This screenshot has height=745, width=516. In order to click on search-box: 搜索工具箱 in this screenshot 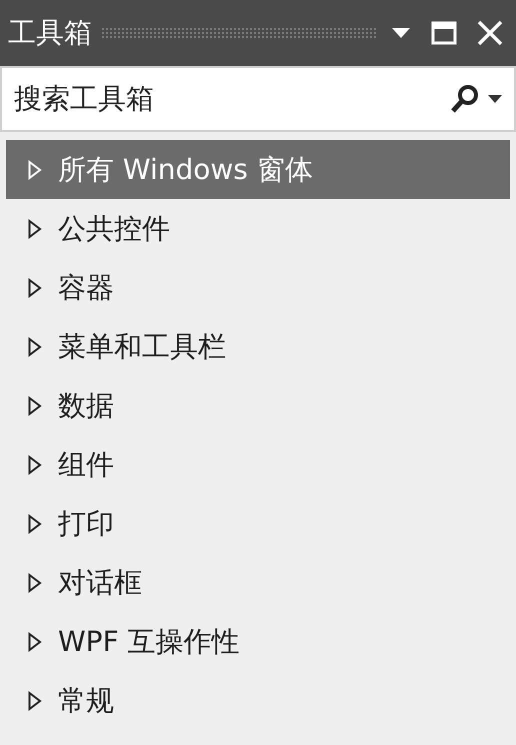, I will do `click(258, 99)`.